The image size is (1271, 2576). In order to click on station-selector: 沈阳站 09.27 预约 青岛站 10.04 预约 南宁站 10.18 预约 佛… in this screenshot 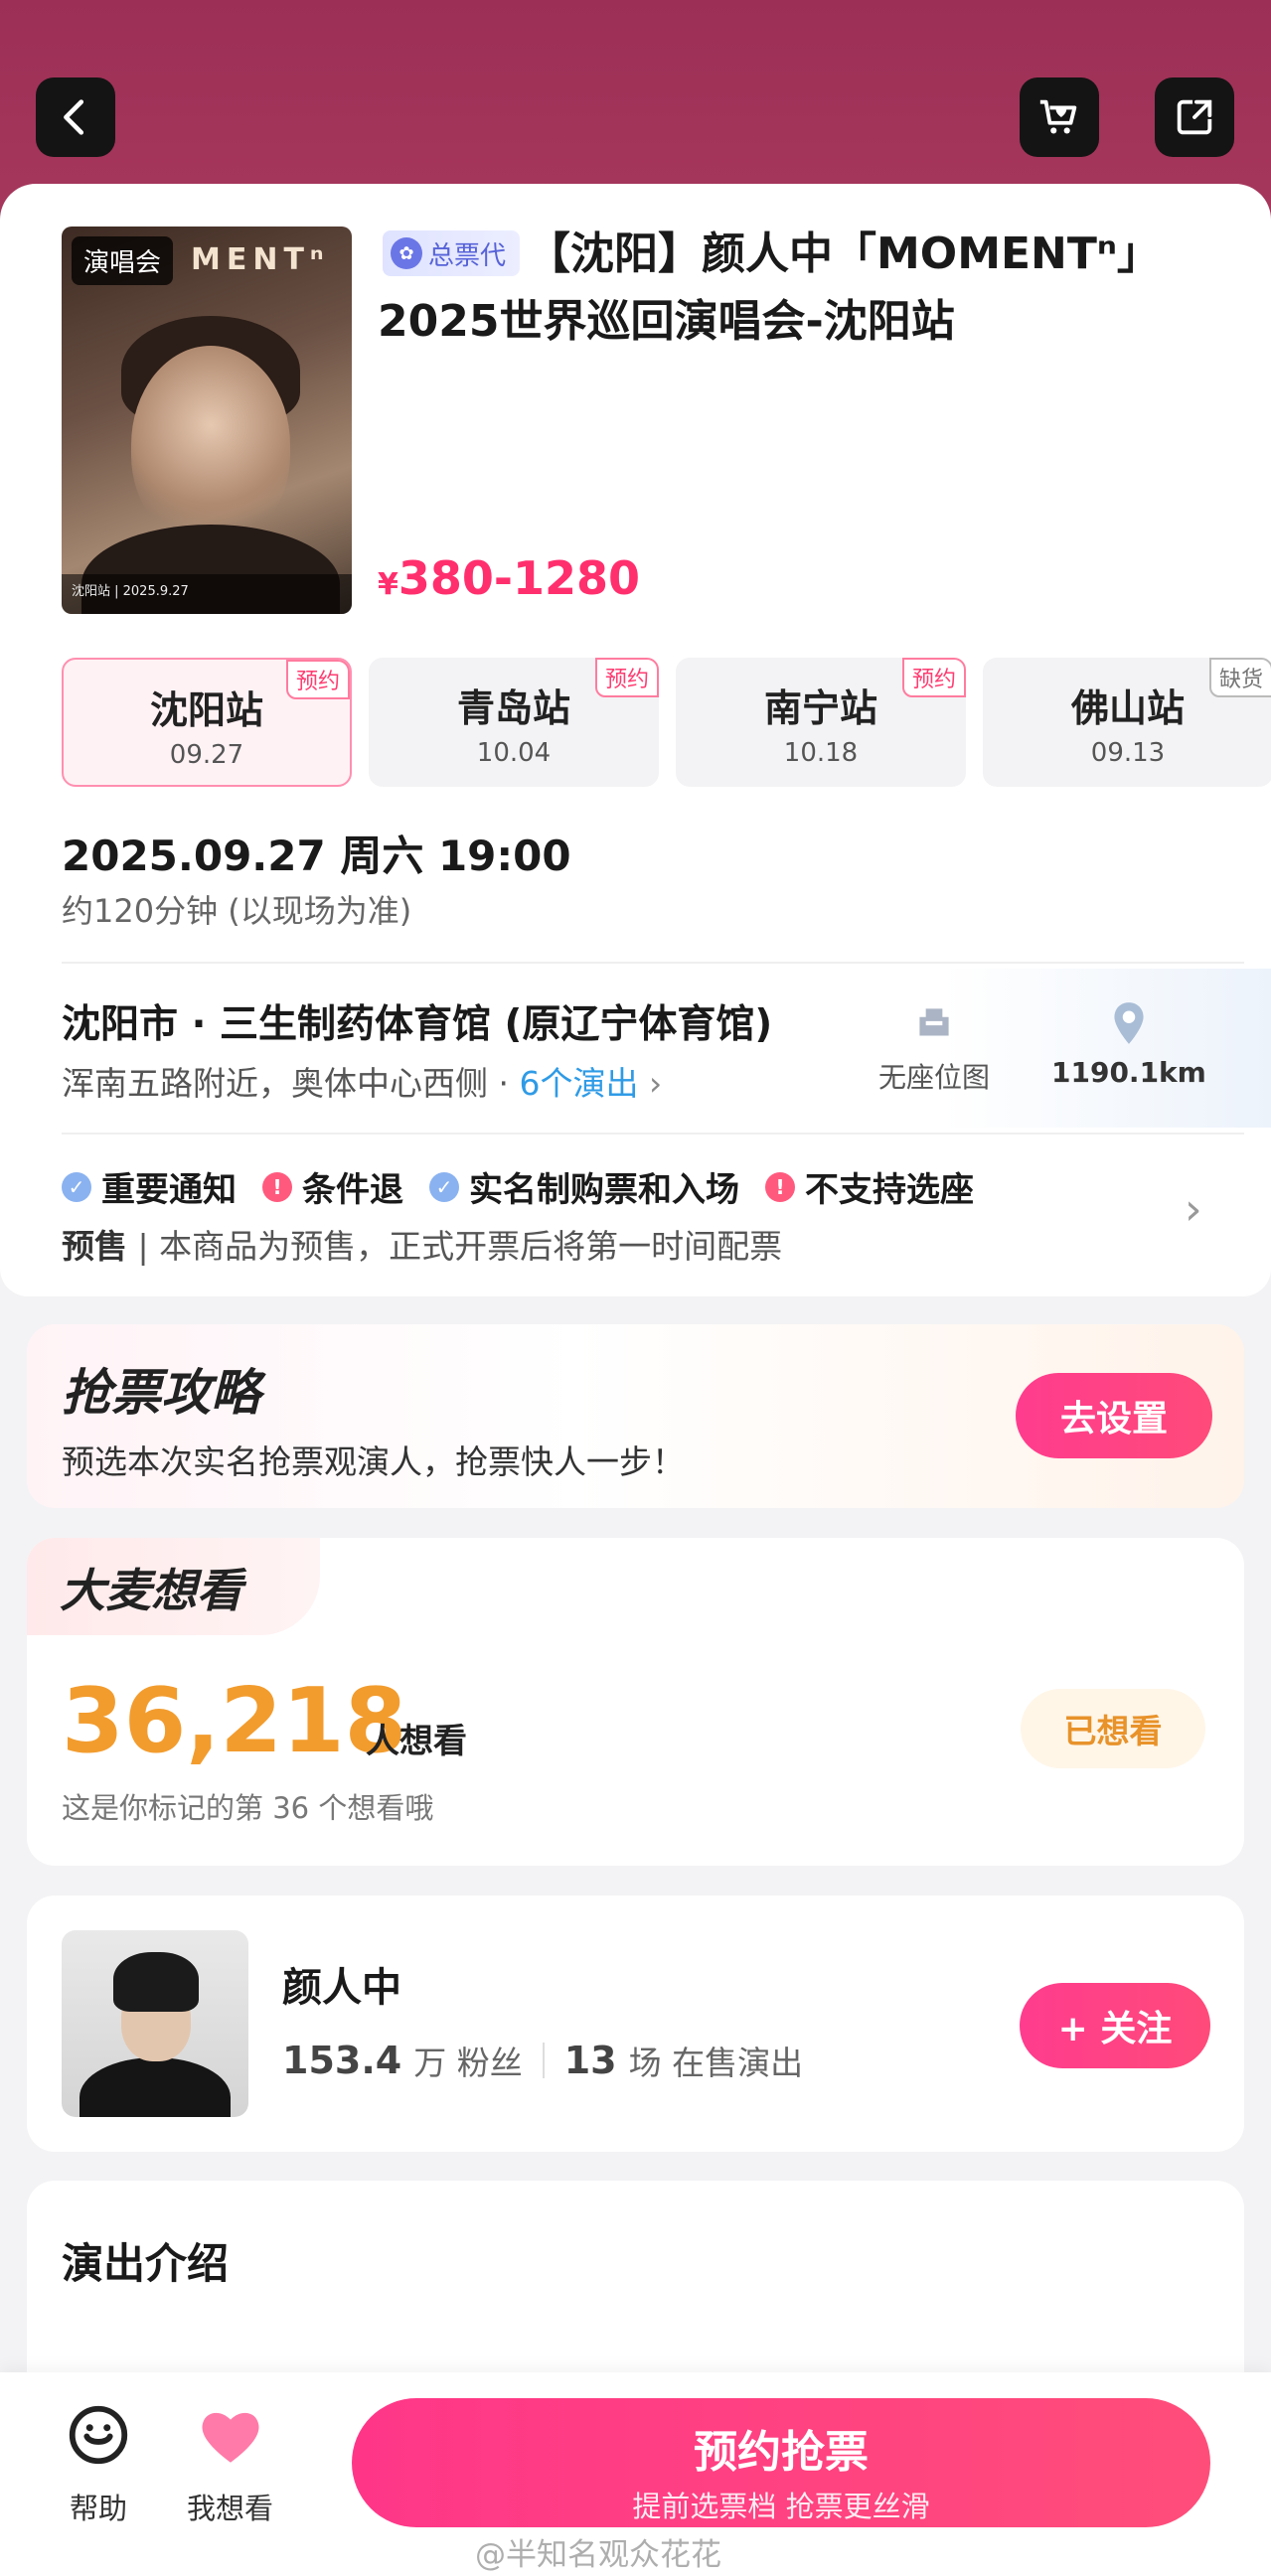, I will do `click(667, 723)`.